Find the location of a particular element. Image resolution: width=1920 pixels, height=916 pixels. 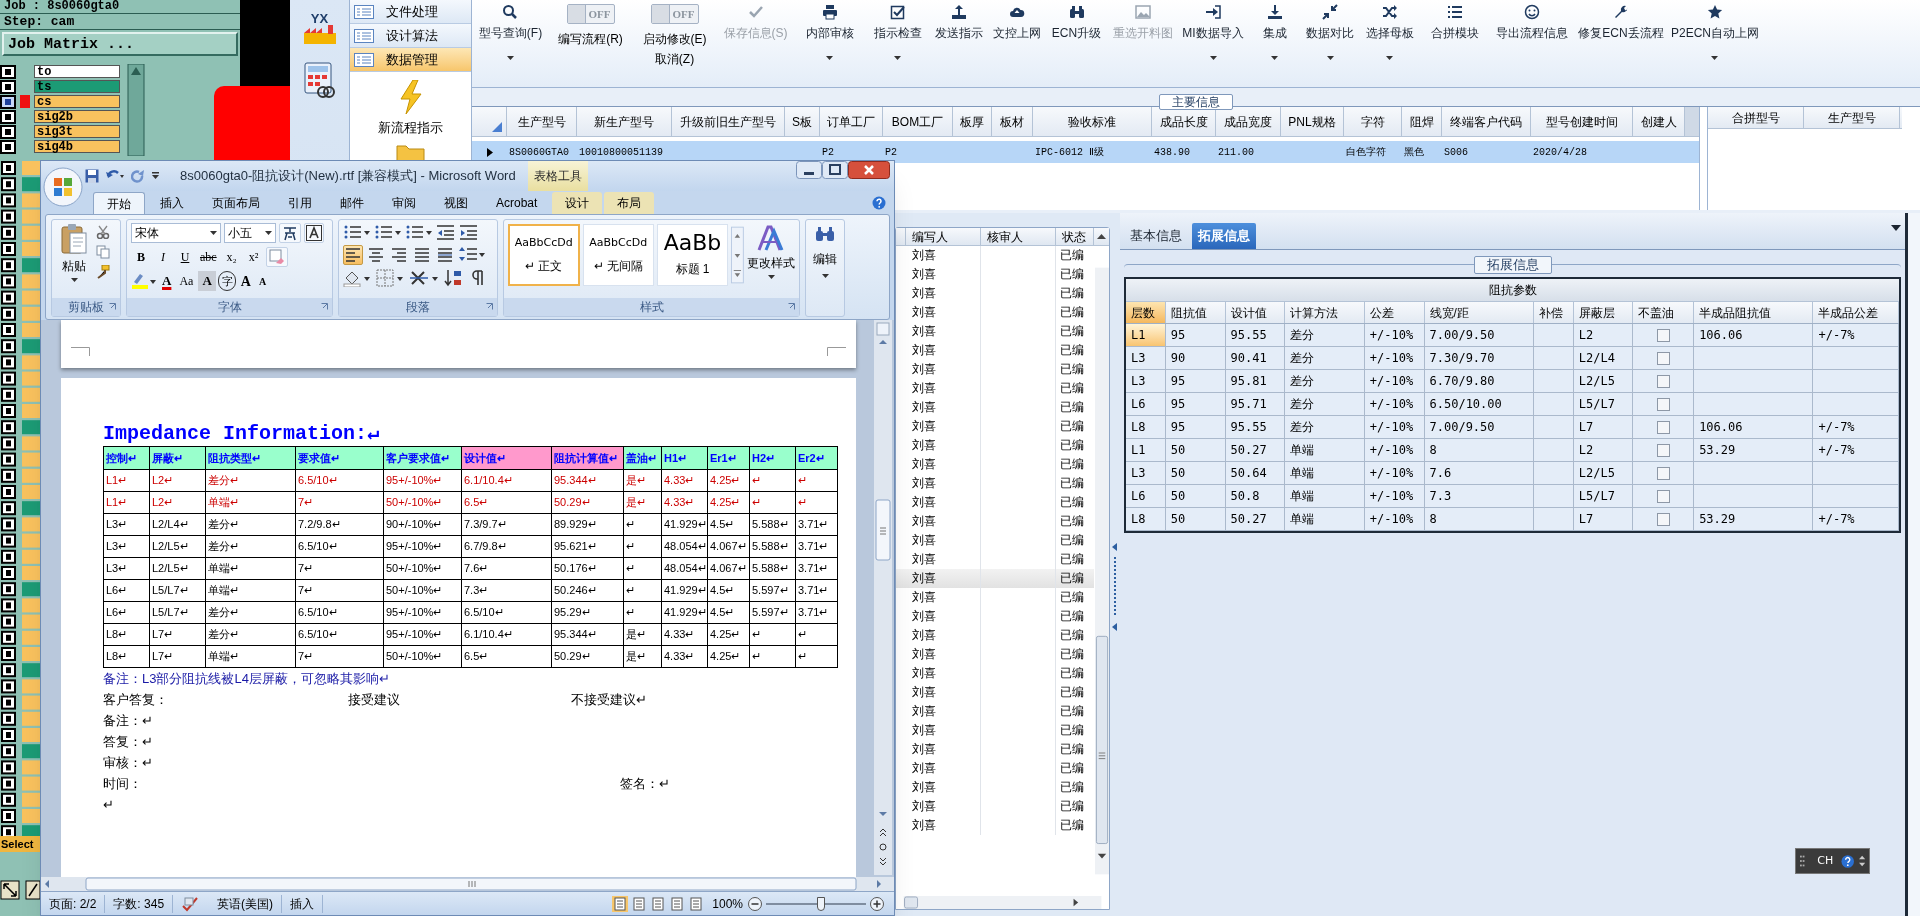

options-icon is located at coordinates (1861, 861).